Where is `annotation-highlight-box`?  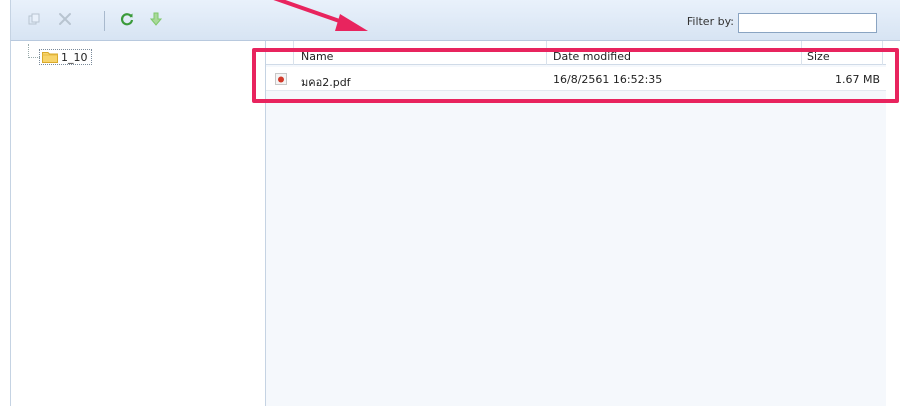
annotation-highlight-box is located at coordinates (575, 75).